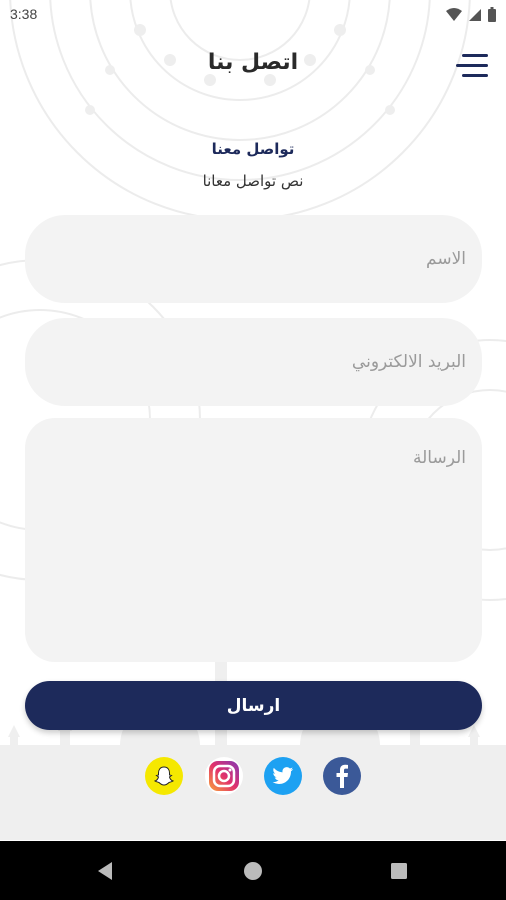 This screenshot has height=900, width=506. Describe the element at coordinates (253, 777) in the screenshot. I see `social-links` at that location.